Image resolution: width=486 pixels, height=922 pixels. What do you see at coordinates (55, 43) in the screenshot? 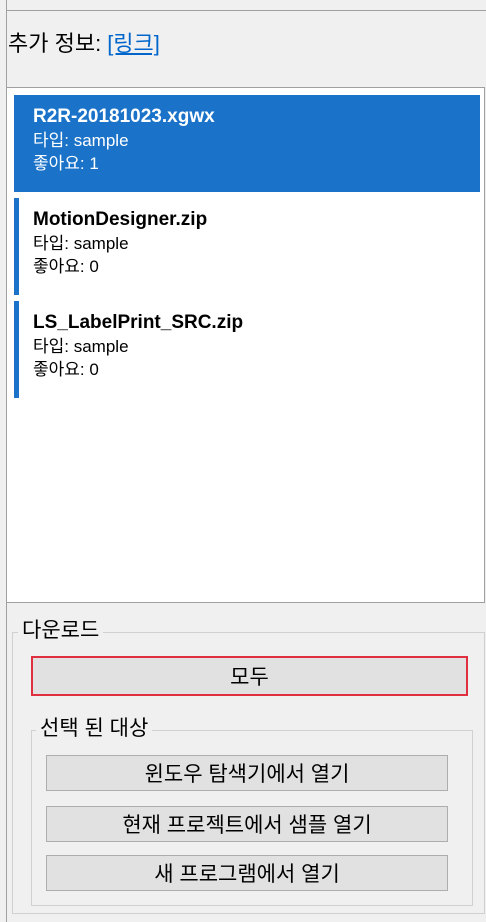
I see `additional-info-label: 추가 정보:` at bounding box center [55, 43].